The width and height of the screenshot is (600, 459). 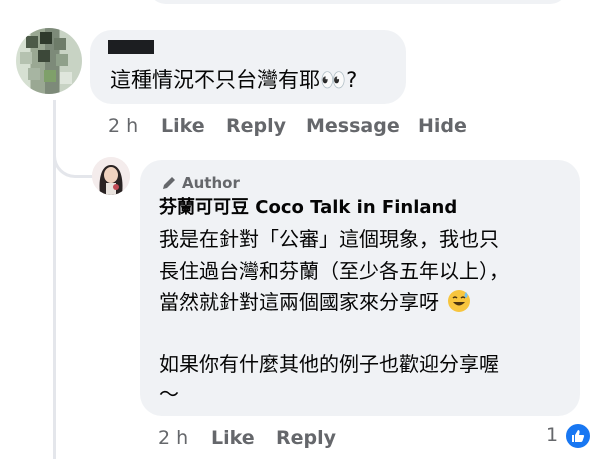 I want to click on comment-actions: 2 h Like Reply Message Hide, so click(x=308, y=127).